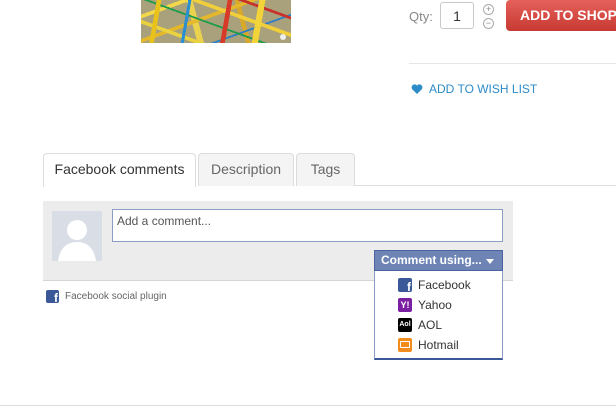 The image size is (616, 410). I want to click on tab-description: Description, so click(246, 169).